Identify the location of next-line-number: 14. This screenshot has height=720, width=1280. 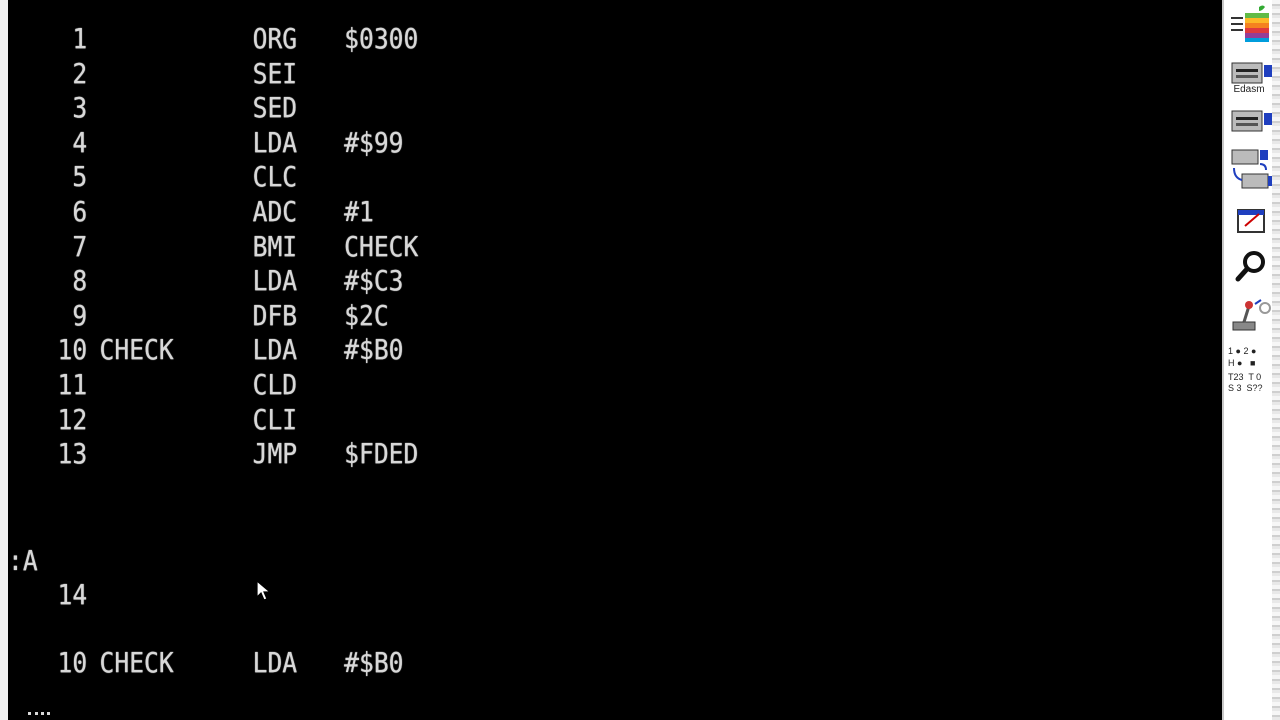
(72, 594).